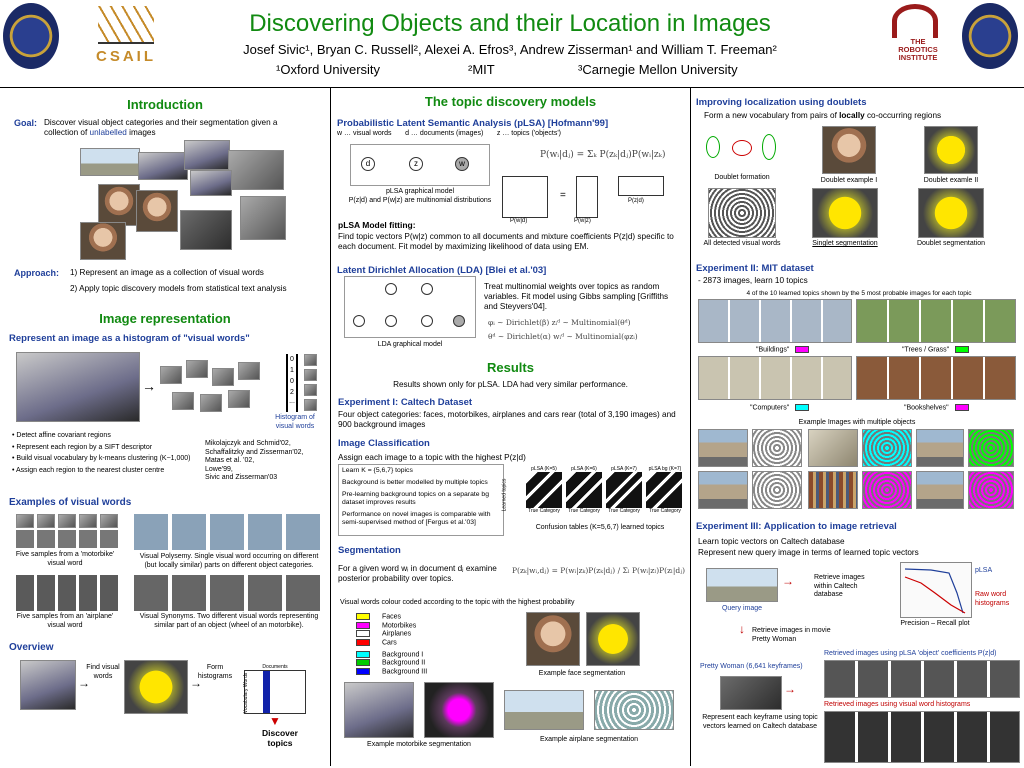 The image size is (1024, 768). Describe the element at coordinates (230, 460) in the screenshot. I see `reference: Matas et al. '02,` at that location.